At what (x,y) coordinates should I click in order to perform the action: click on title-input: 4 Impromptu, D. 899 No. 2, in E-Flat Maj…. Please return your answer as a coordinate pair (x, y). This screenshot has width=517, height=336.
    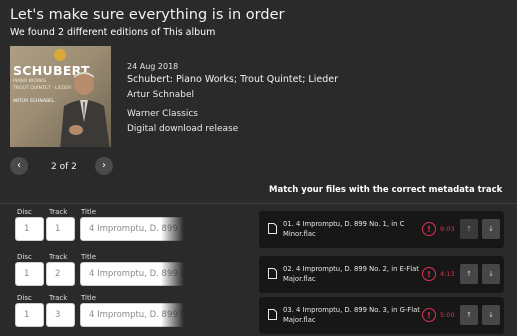
    Looking at the image, I should click on (132, 274).